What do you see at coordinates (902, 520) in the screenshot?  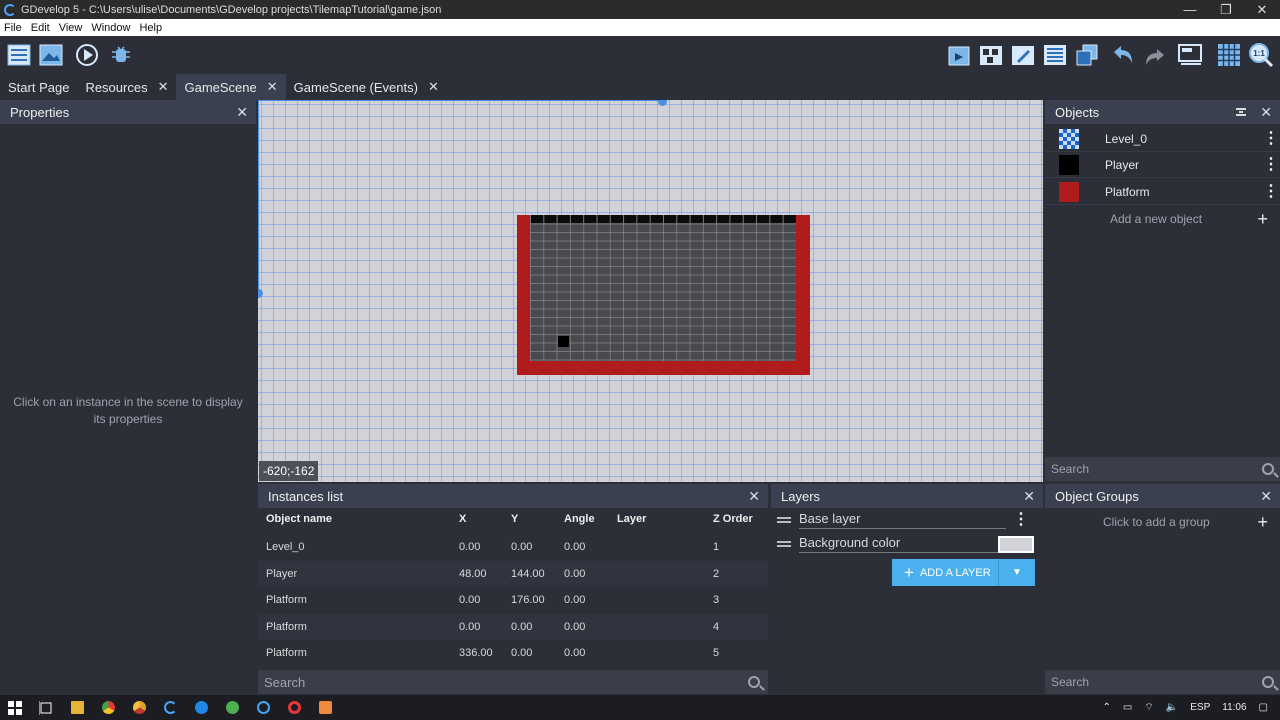 I see `layer-name-field: Base layer` at bounding box center [902, 520].